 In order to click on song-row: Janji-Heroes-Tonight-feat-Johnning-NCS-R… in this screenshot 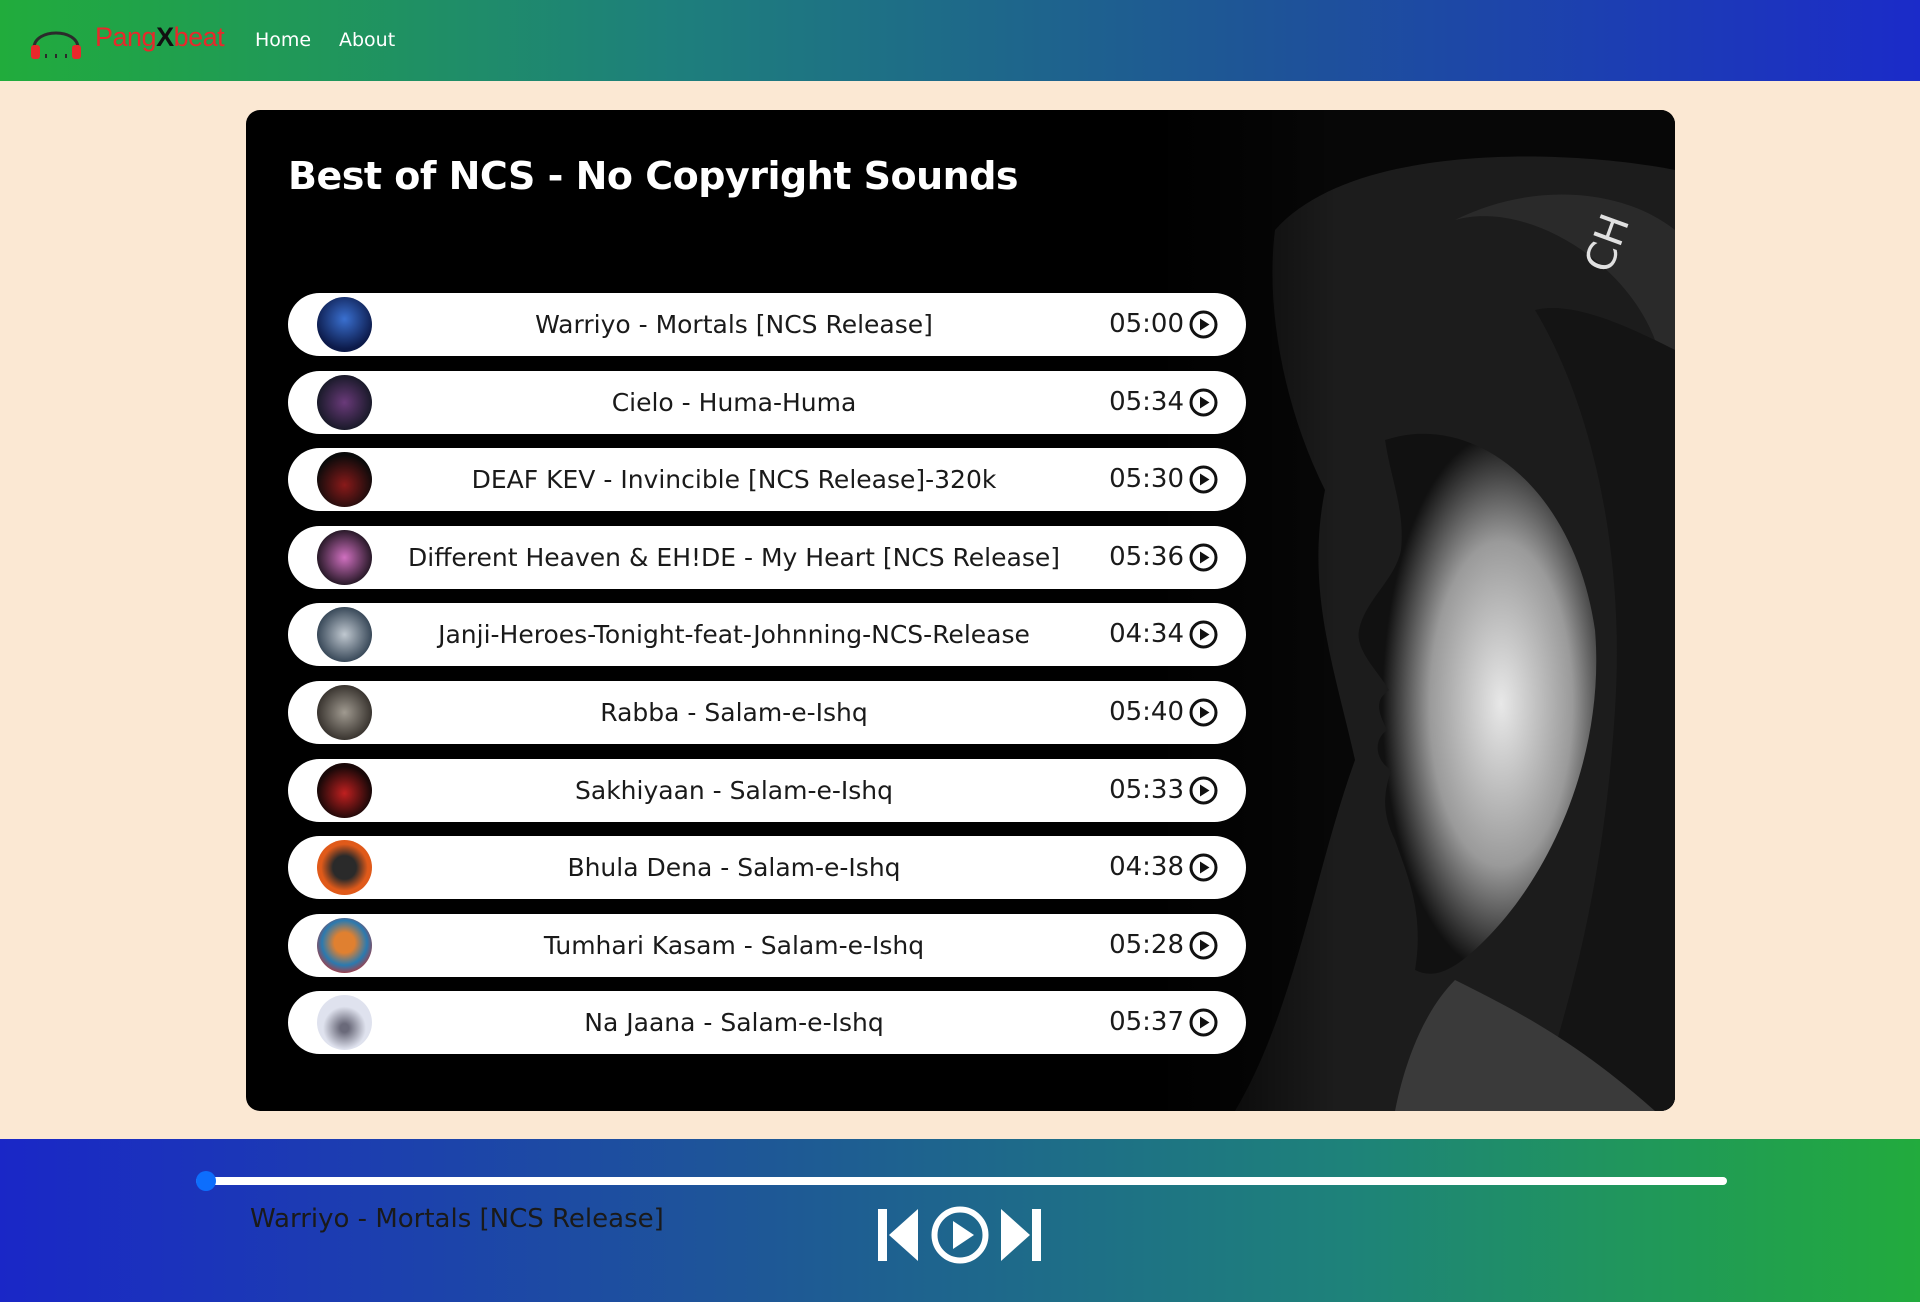, I will do `click(767, 635)`.